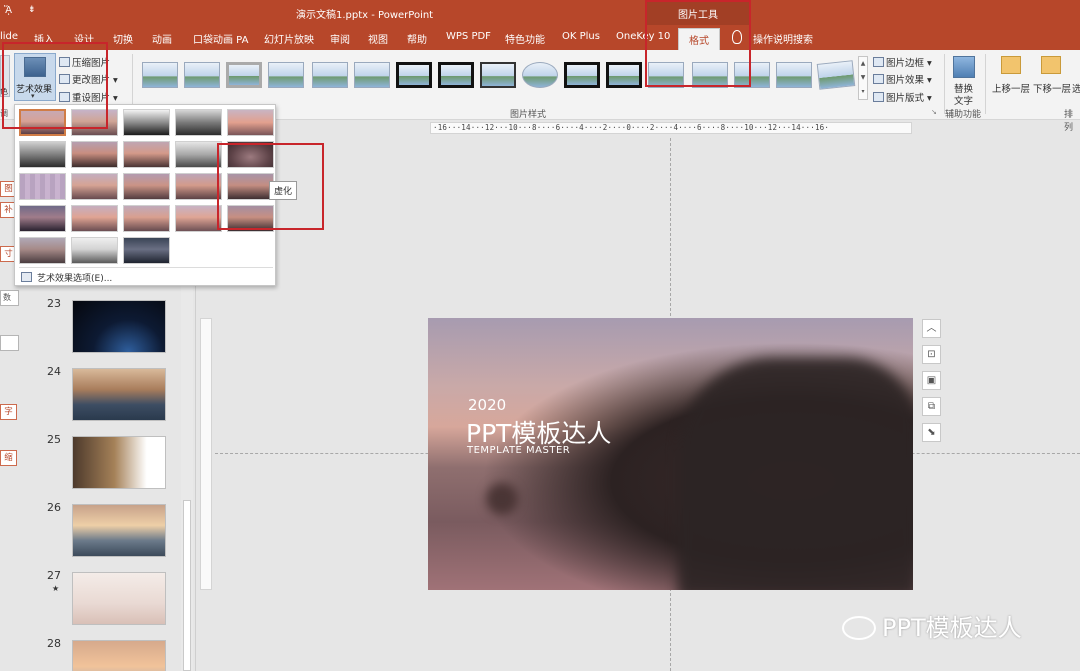 This screenshot has height=671, width=1080. I want to click on wechat-icon, so click(859, 628).